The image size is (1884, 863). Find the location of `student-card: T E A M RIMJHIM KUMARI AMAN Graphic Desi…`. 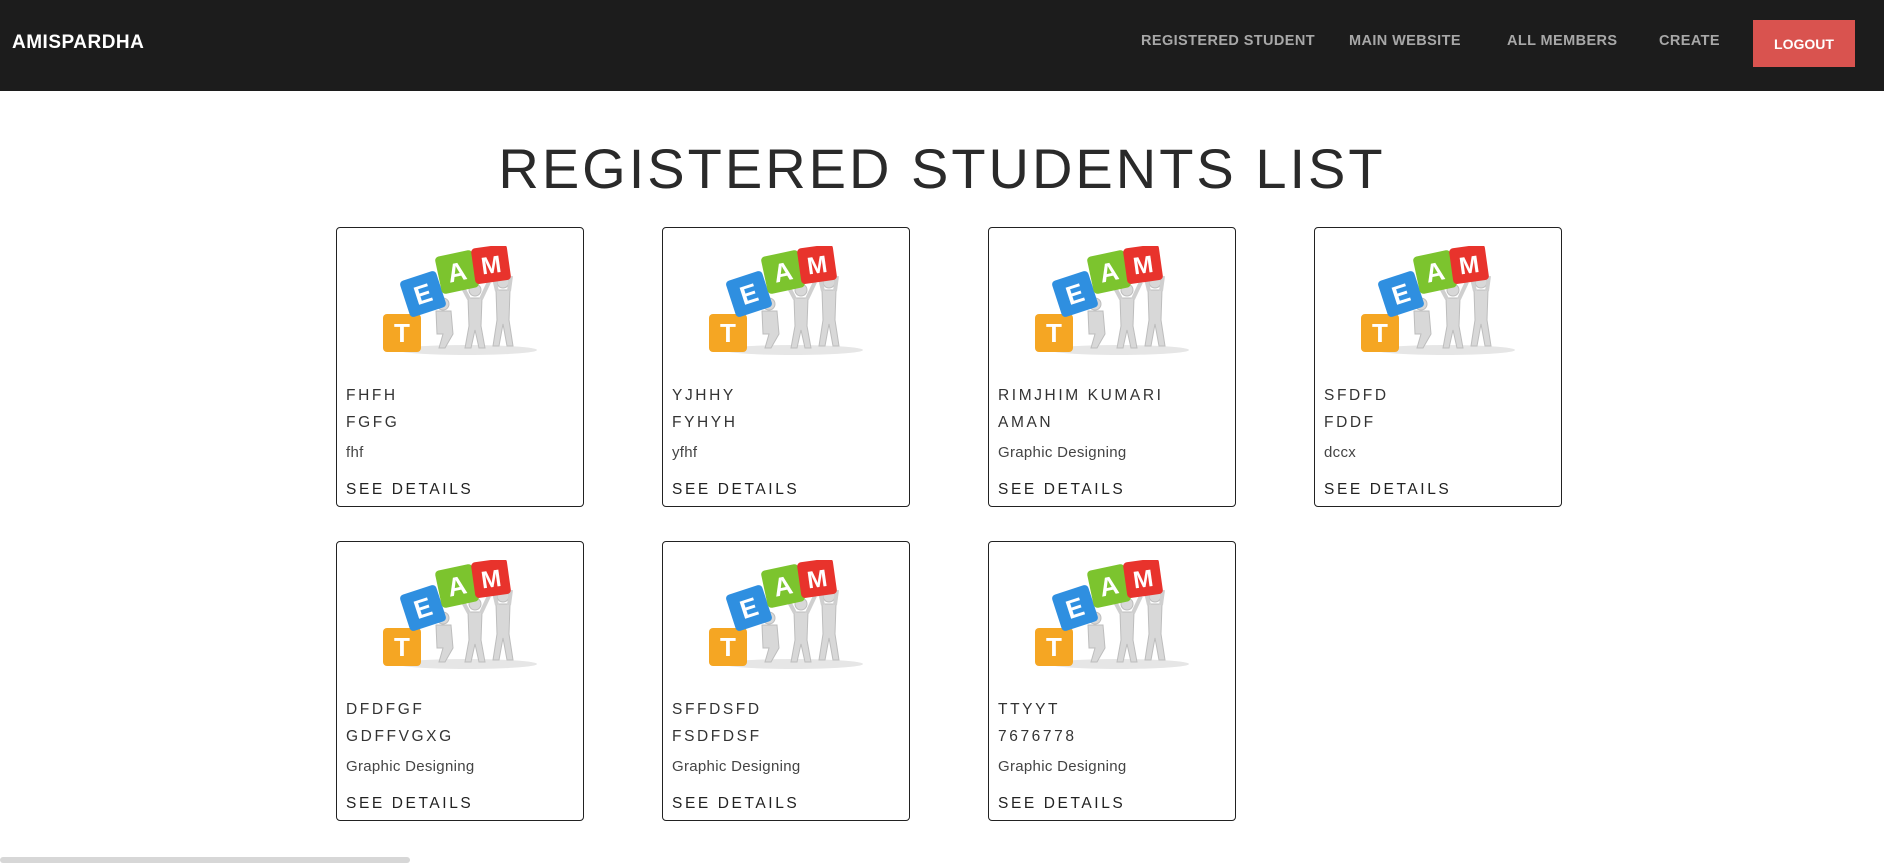

student-card: T E A M RIMJHIM KUMARI AMAN Graphic Desi… is located at coordinates (1112, 367).